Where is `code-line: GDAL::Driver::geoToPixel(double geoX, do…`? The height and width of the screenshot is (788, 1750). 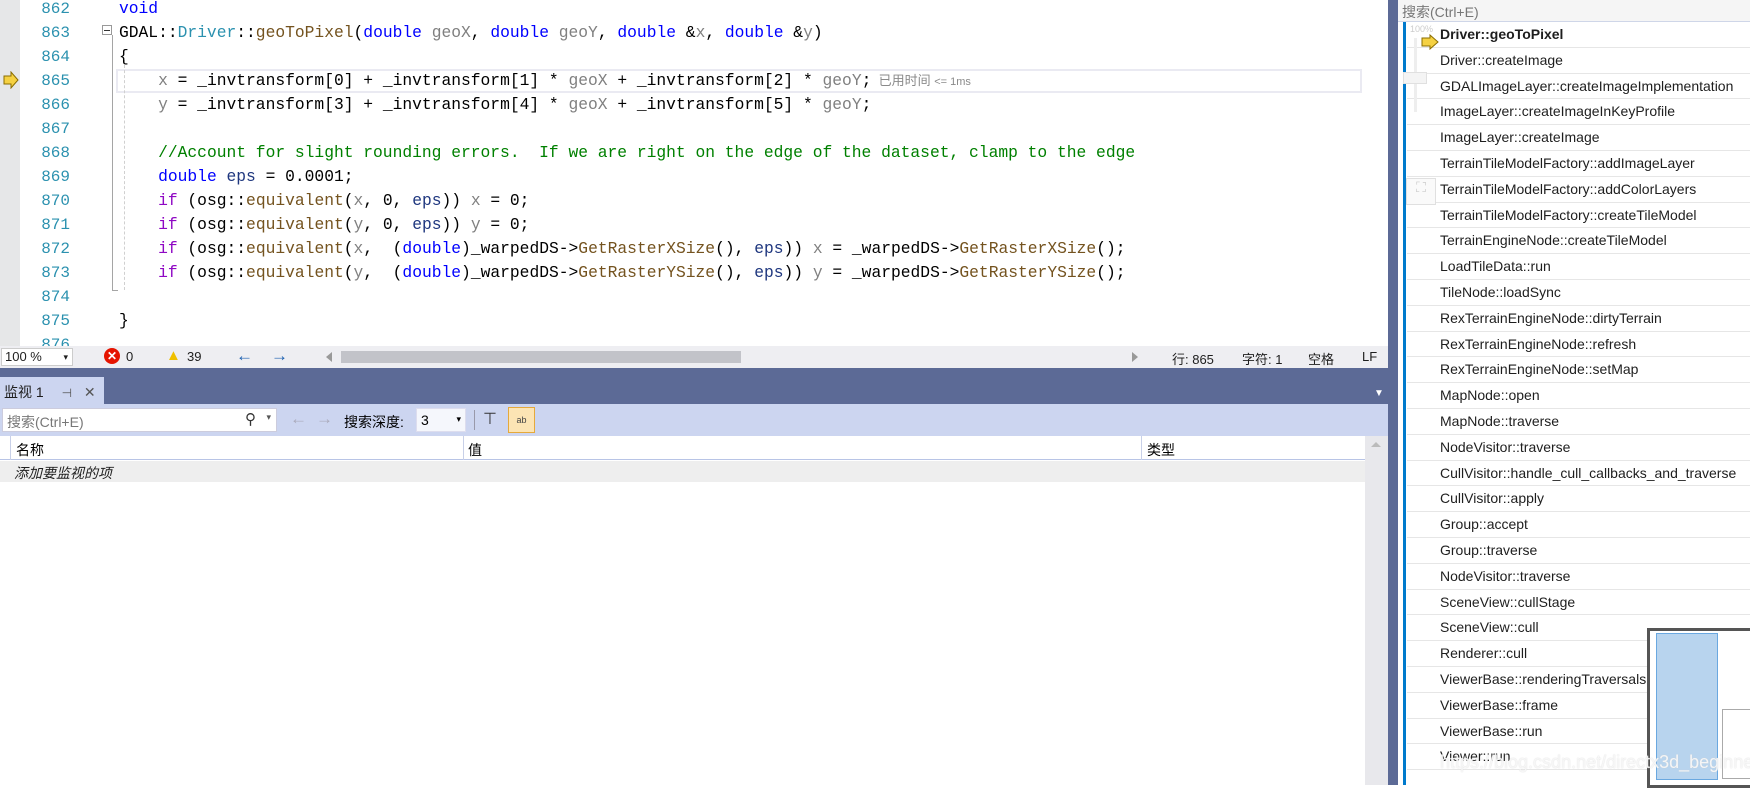
code-line: GDAL::Driver::geoToPixel(double geoX, do… is located at coordinates (471, 33).